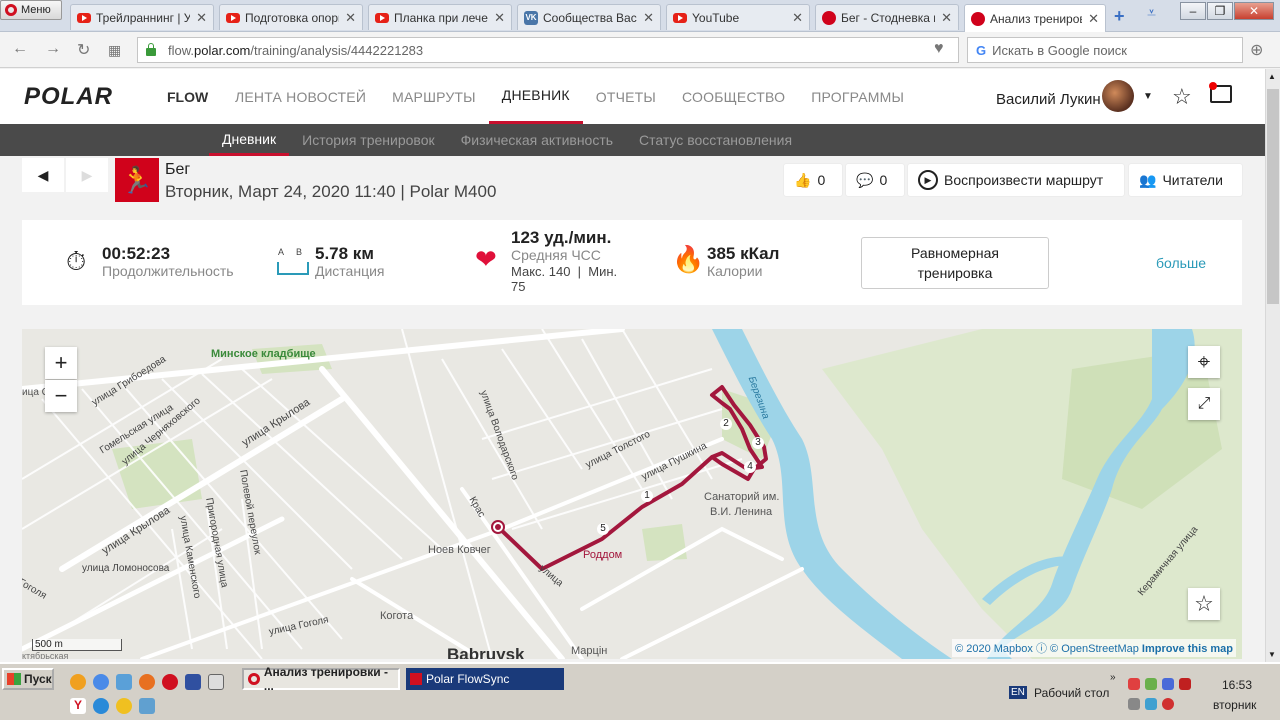  I want to click on distance-value: 5.78 км, so click(344, 253).